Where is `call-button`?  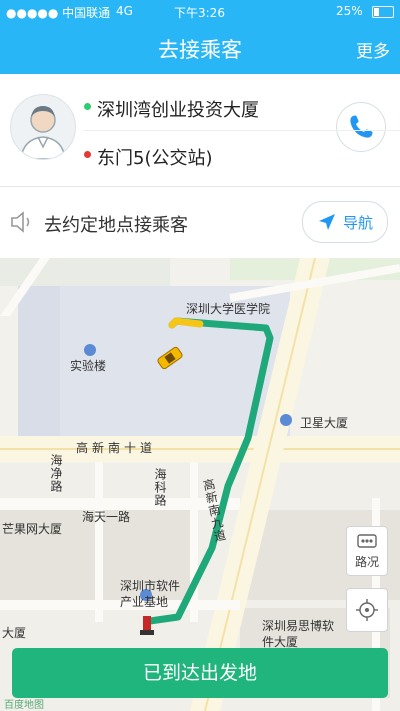
call-button is located at coordinates (361, 127).